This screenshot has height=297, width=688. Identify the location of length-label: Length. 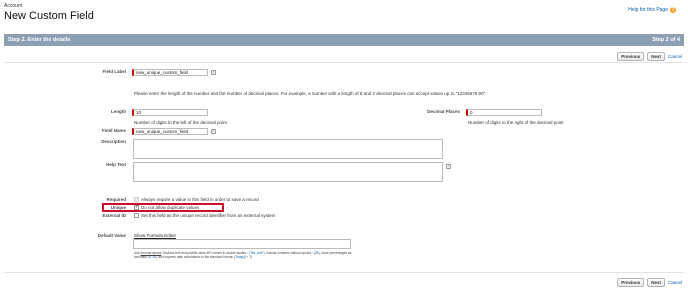
(118, 111).